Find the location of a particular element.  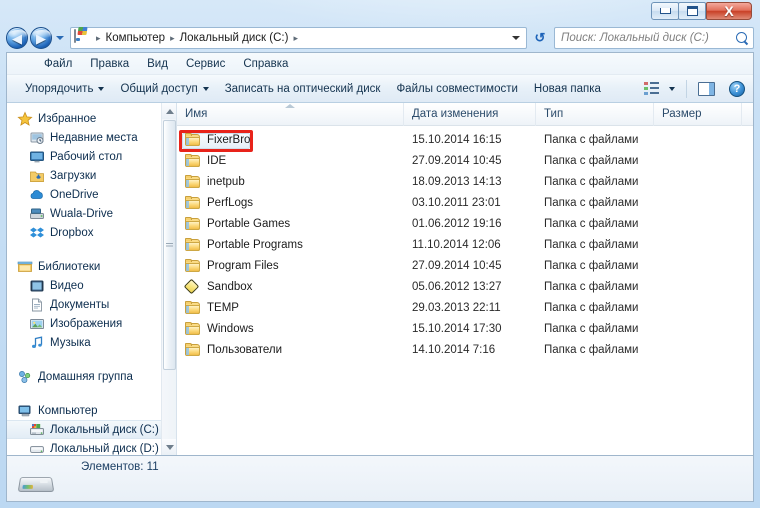

sidebar-item-wuala-drive: Wuala-Drive is located at coordinates (91, 213).